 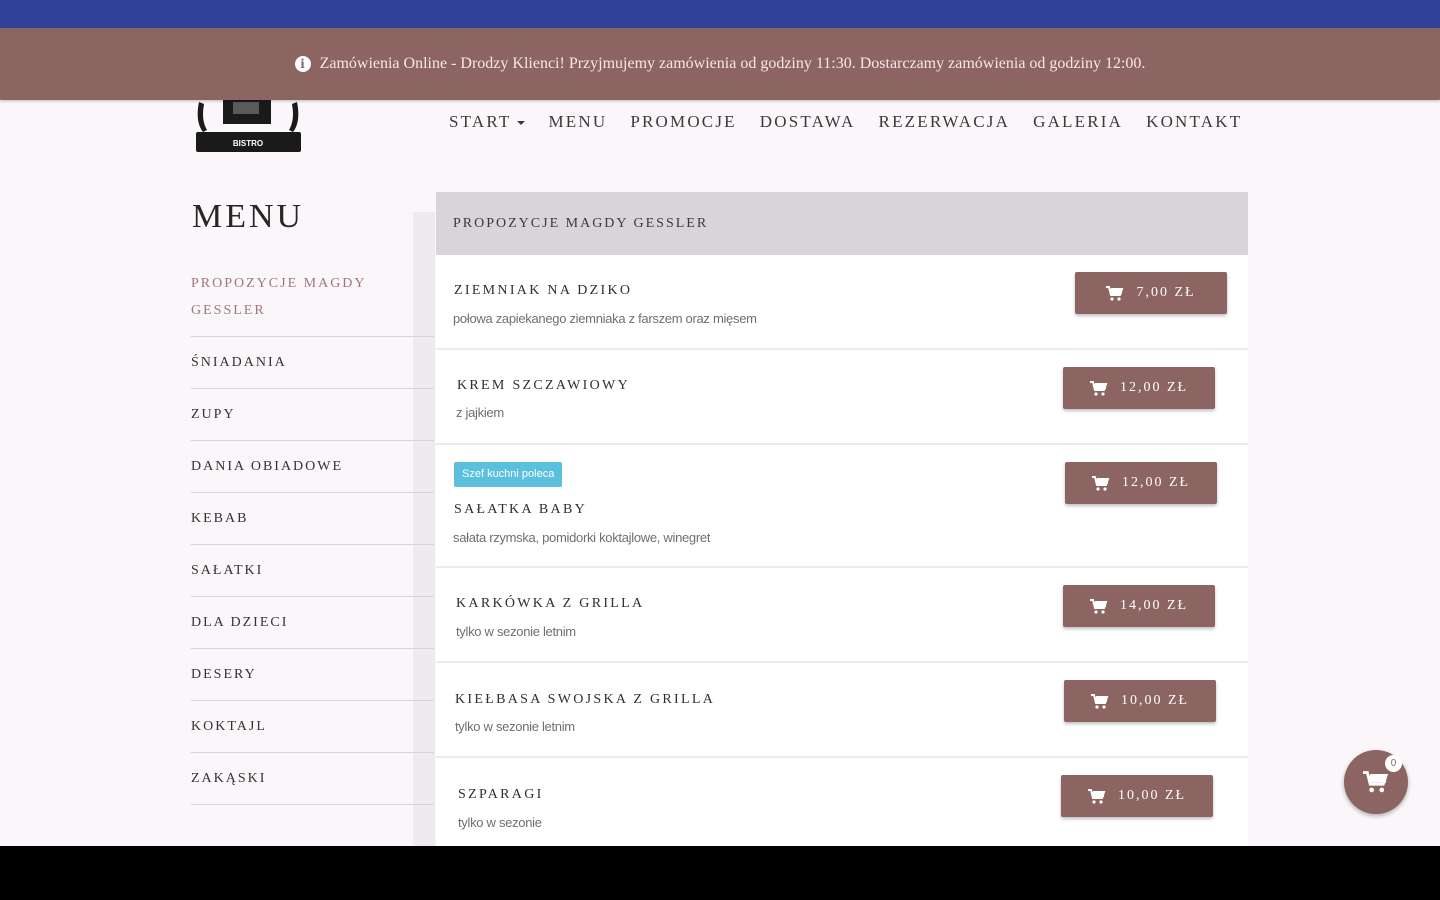 What do you see at coordinates (1078, 122) in the screenshot?
I see `nav-item-galeria: GALERIA` at bounding box center [1078, 122].